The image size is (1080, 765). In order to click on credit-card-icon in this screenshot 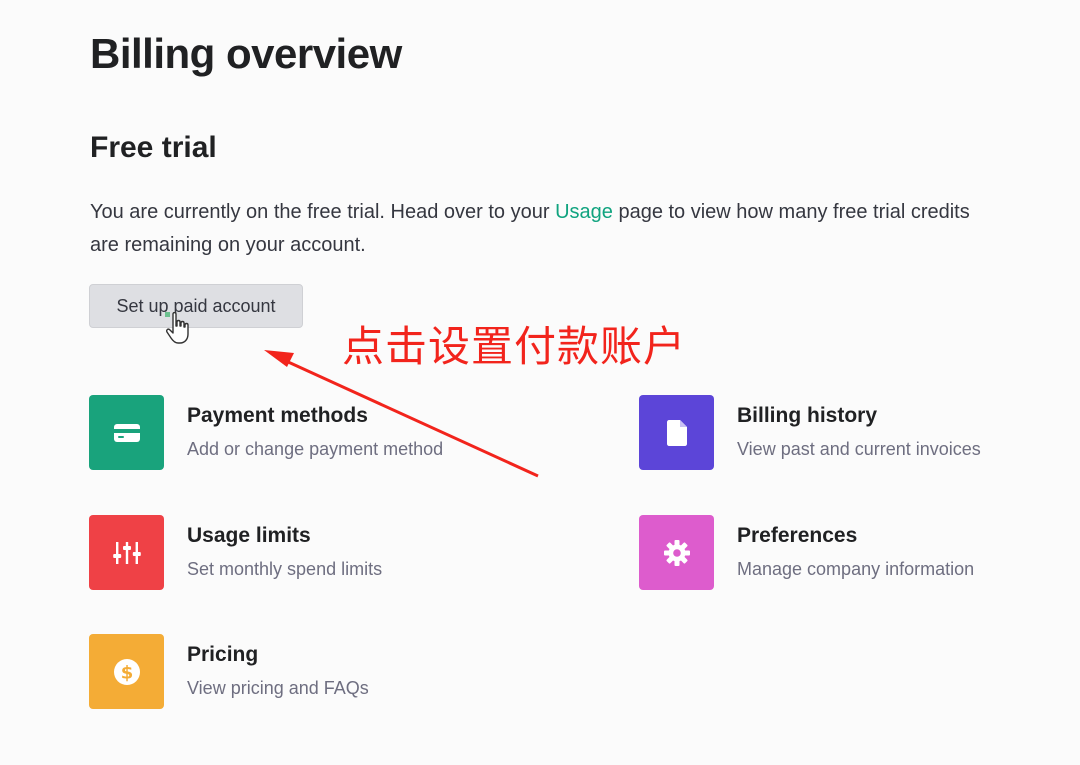, I will do `click(126, 432)`.